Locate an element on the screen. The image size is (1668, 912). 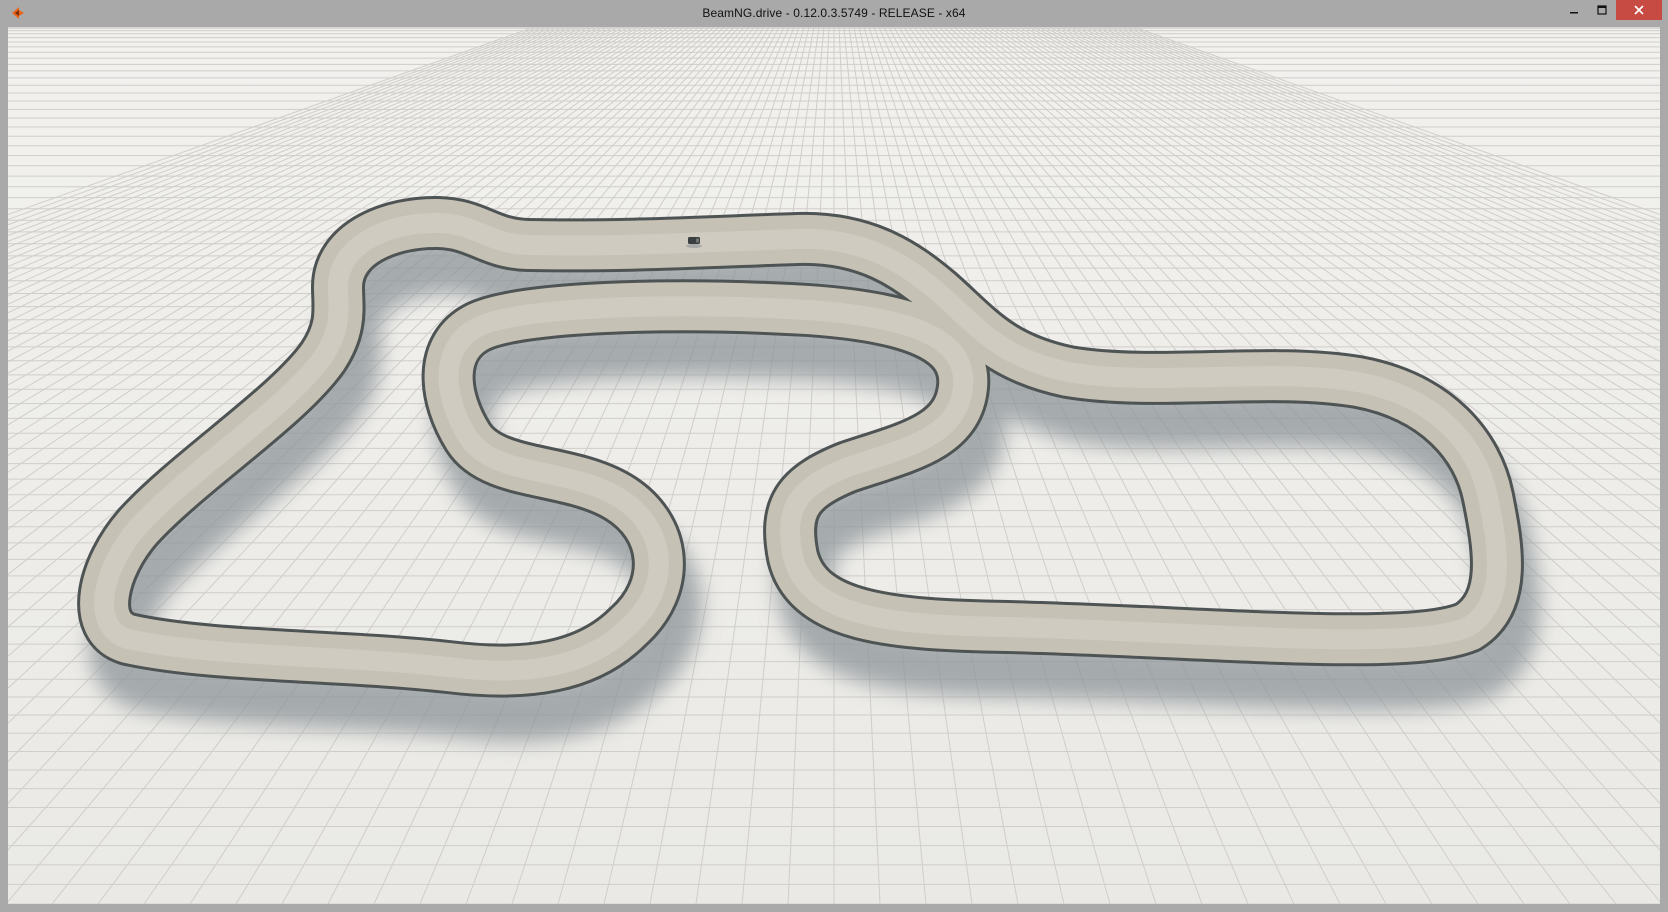
minimize-icon is located at coordinates (1574, 13).